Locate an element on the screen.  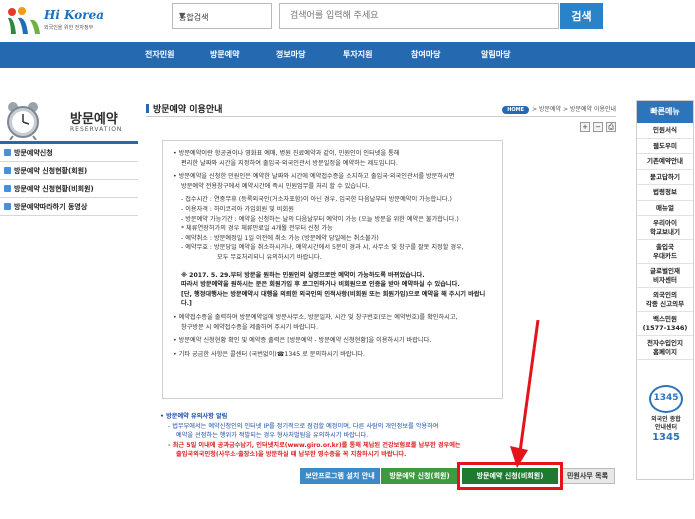
quick-item-revenue-stamp: 전자수입인지 홈페이지 is located at coordinates (665, 348).